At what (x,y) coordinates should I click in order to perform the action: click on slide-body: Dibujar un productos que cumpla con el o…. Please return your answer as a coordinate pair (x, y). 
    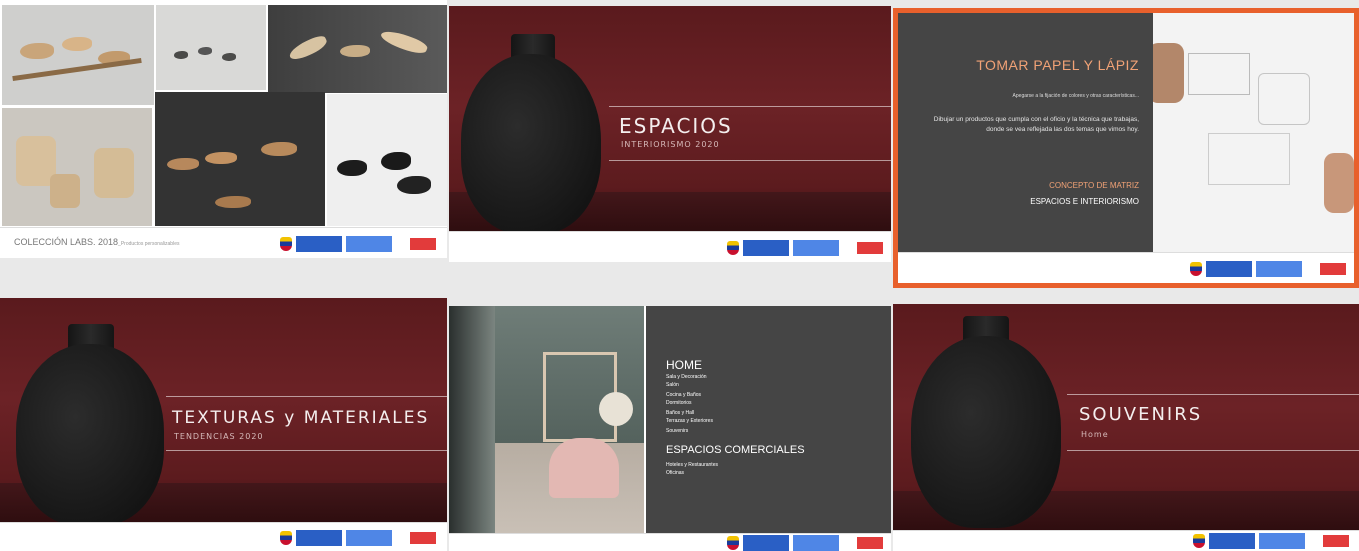
    Looking at the image, I should click on (1036, 124).